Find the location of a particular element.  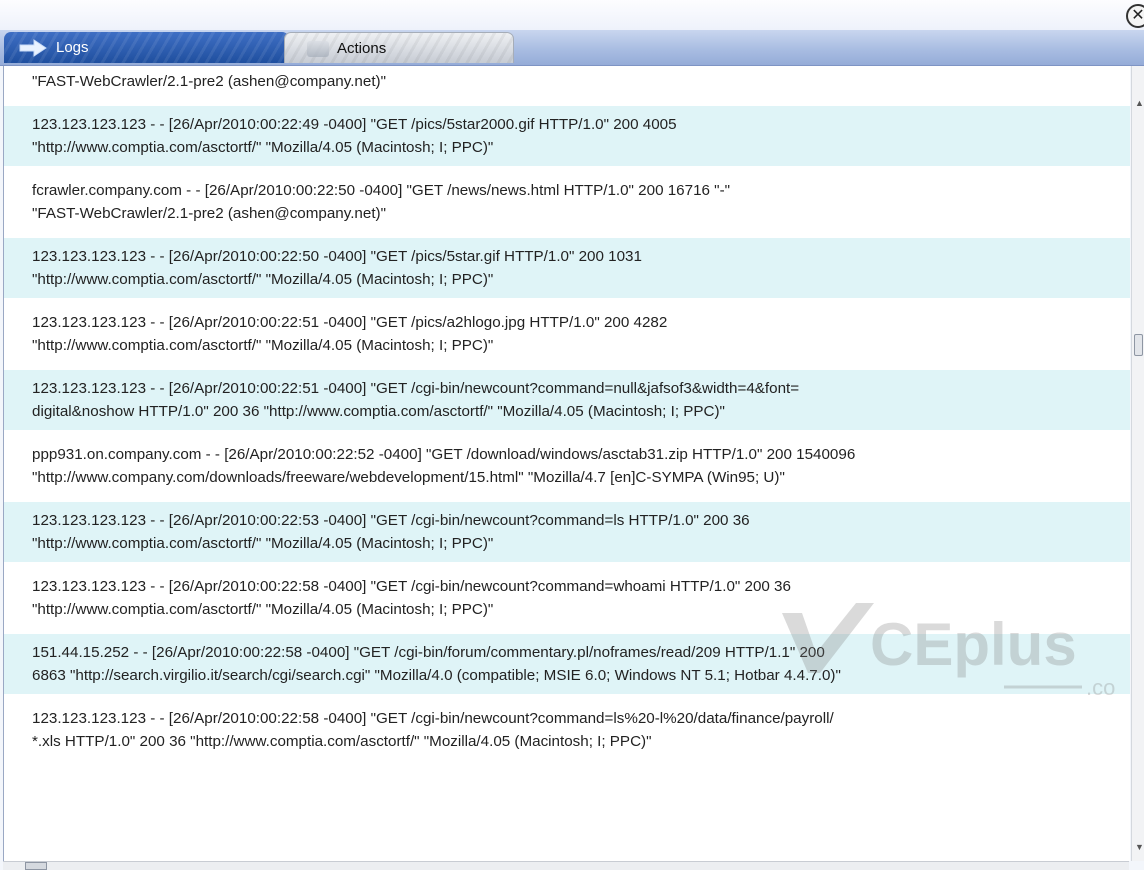

tab-logs: Logs is located at coordinates (146, 47).